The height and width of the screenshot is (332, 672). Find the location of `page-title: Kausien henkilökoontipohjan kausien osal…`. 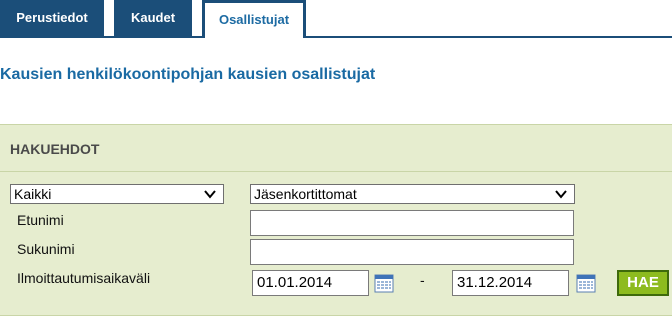

page-title: Kausien henkilökoontipohjan kausien osal… is located at coordinates (188, 74).